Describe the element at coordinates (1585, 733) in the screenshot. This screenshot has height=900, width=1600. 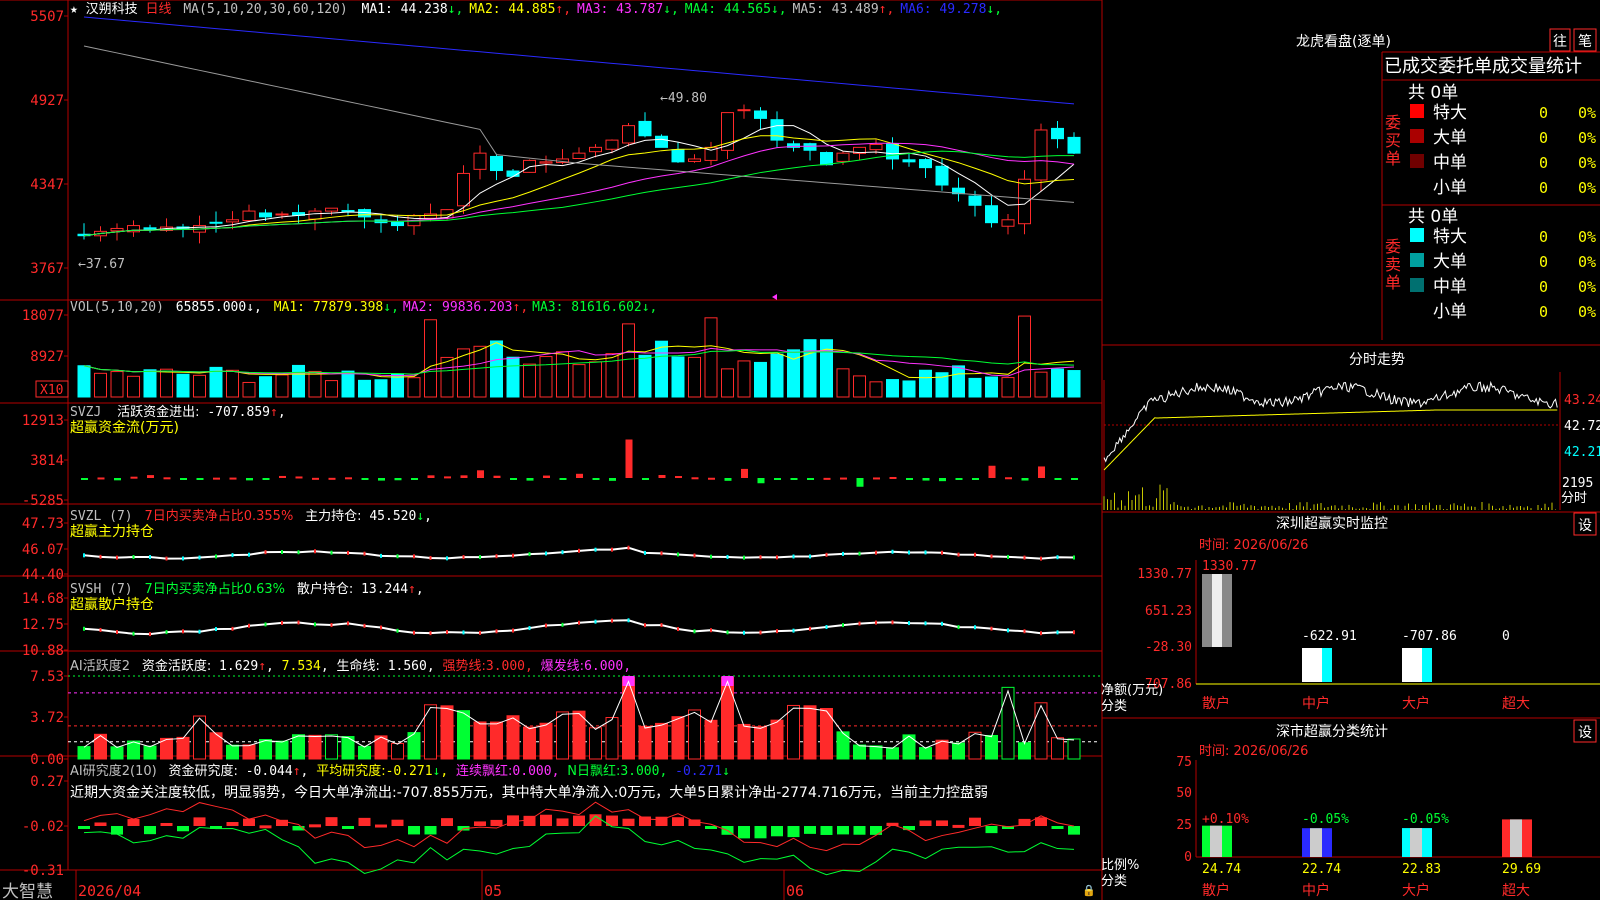
I see `class-settings-label: 设` at that location.